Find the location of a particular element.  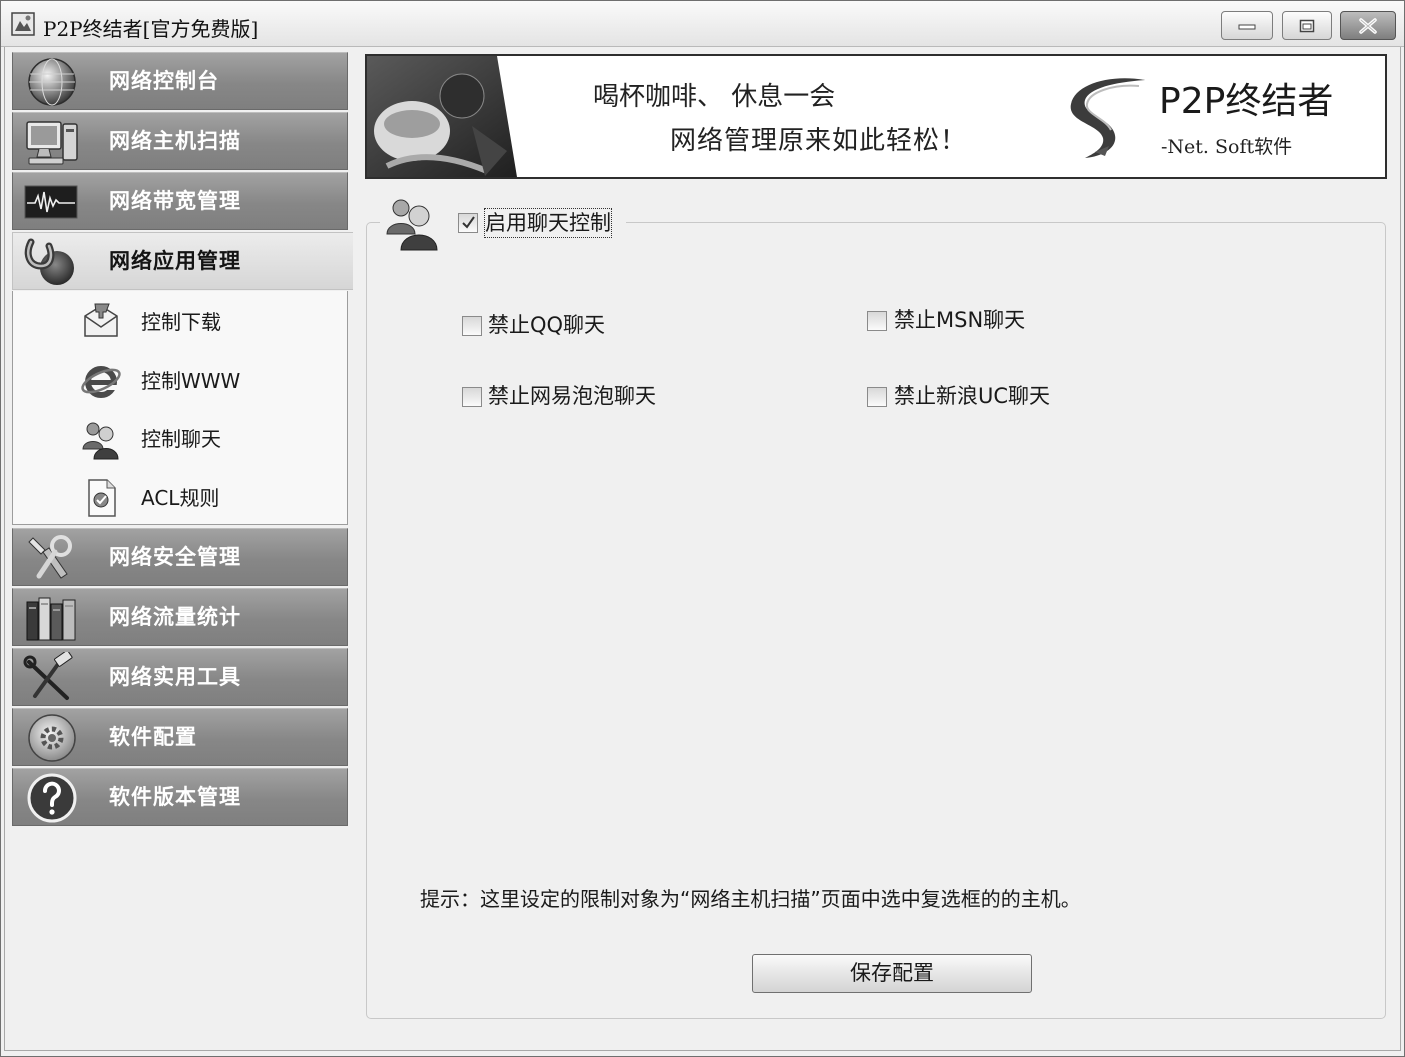

sidebar-item-network-console: 网络控制台 is located at coordinates (180, 81).